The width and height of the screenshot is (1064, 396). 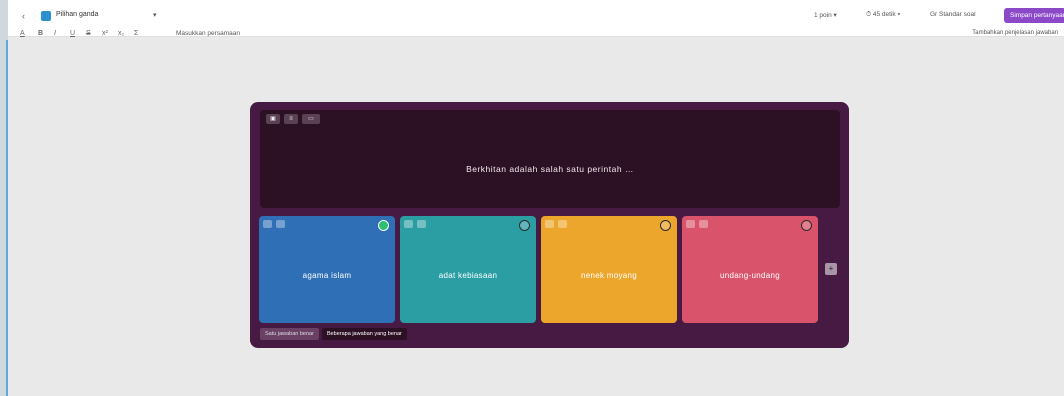 What do you see at coordinates (40, 33) in the screenshot?
I see `bold-button: B` at bounding box center [40, 33].